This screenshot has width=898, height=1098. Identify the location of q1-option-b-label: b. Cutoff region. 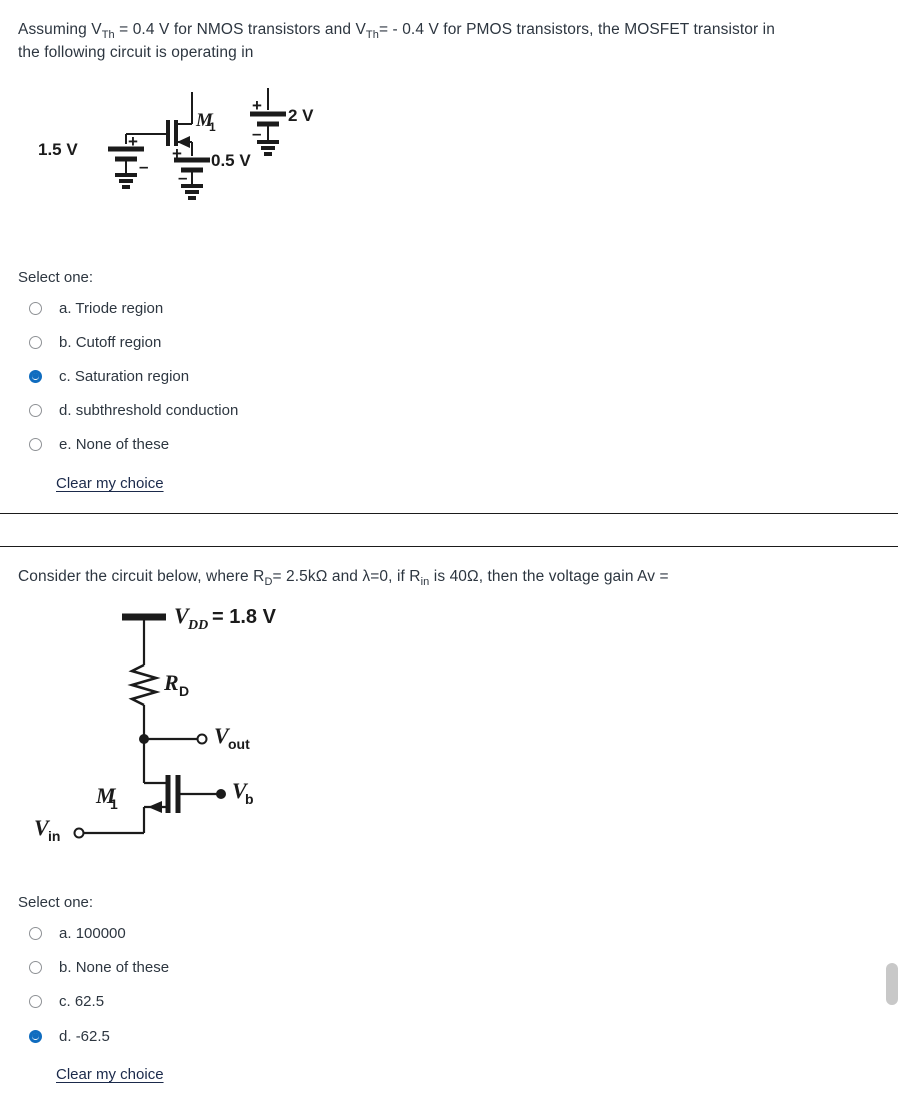
(110, 342).